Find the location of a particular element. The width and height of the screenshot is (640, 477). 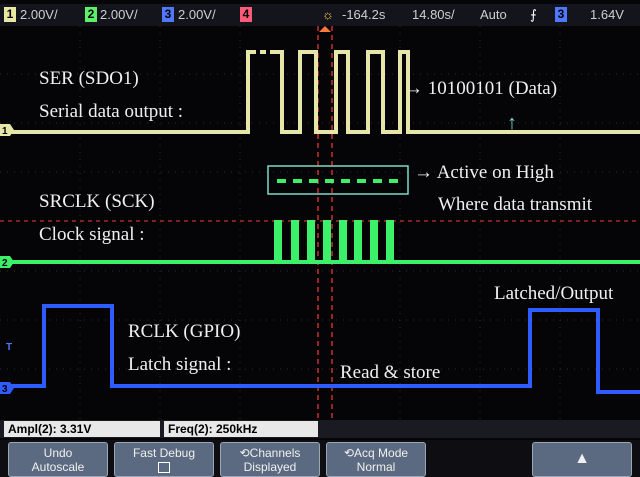

trigger-channel: 3 is located at coordinates (561, 14).